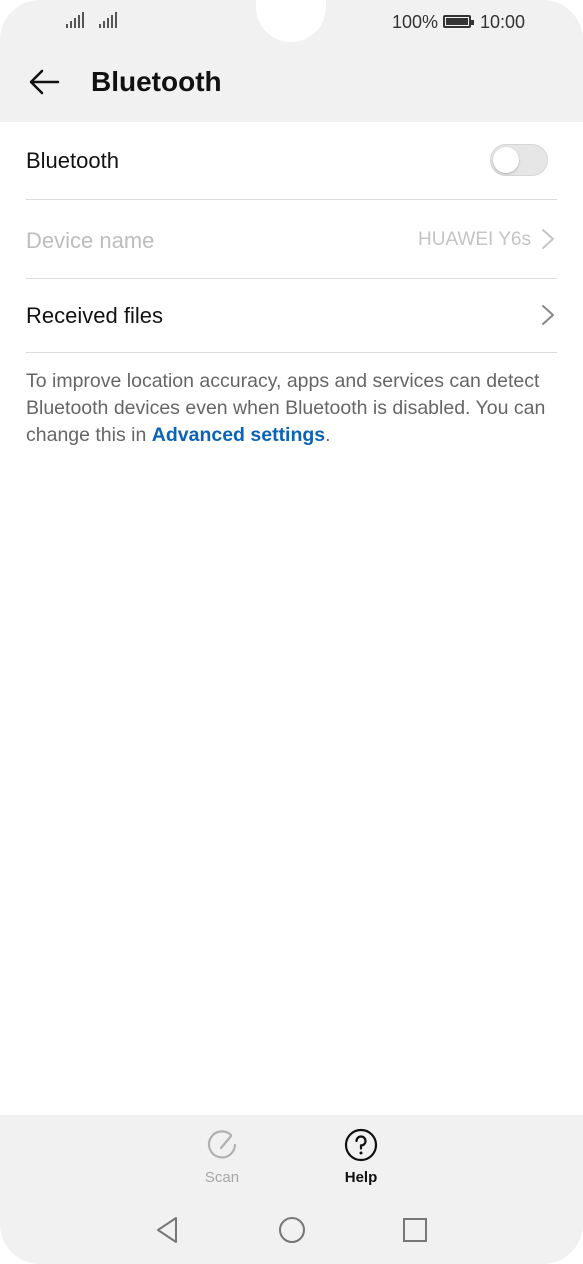 The image size is (583, 1264). I want to click on camera-notch, so click(291, 21).